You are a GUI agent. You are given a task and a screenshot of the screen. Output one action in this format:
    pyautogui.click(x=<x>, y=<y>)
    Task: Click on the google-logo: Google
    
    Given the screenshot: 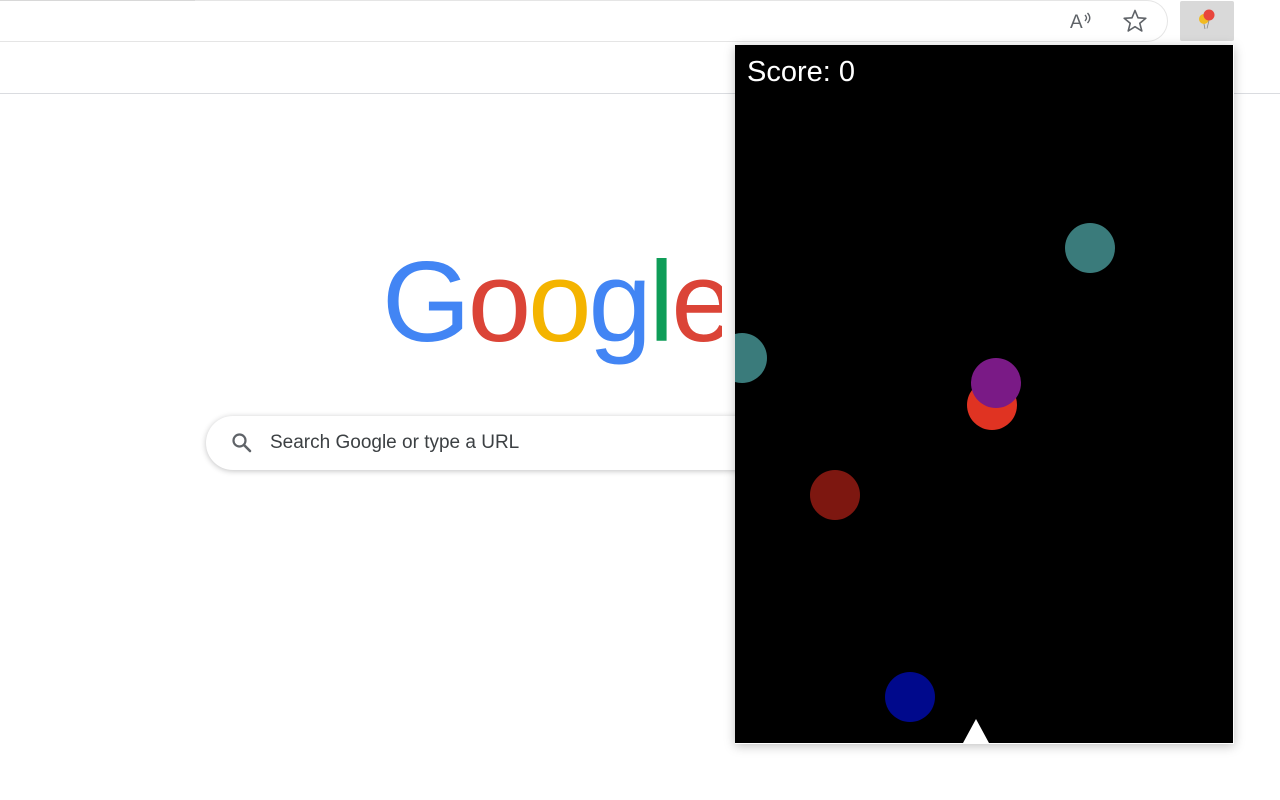 What is the action you would take?
    pyautogui.click(x=558, y=307)
    